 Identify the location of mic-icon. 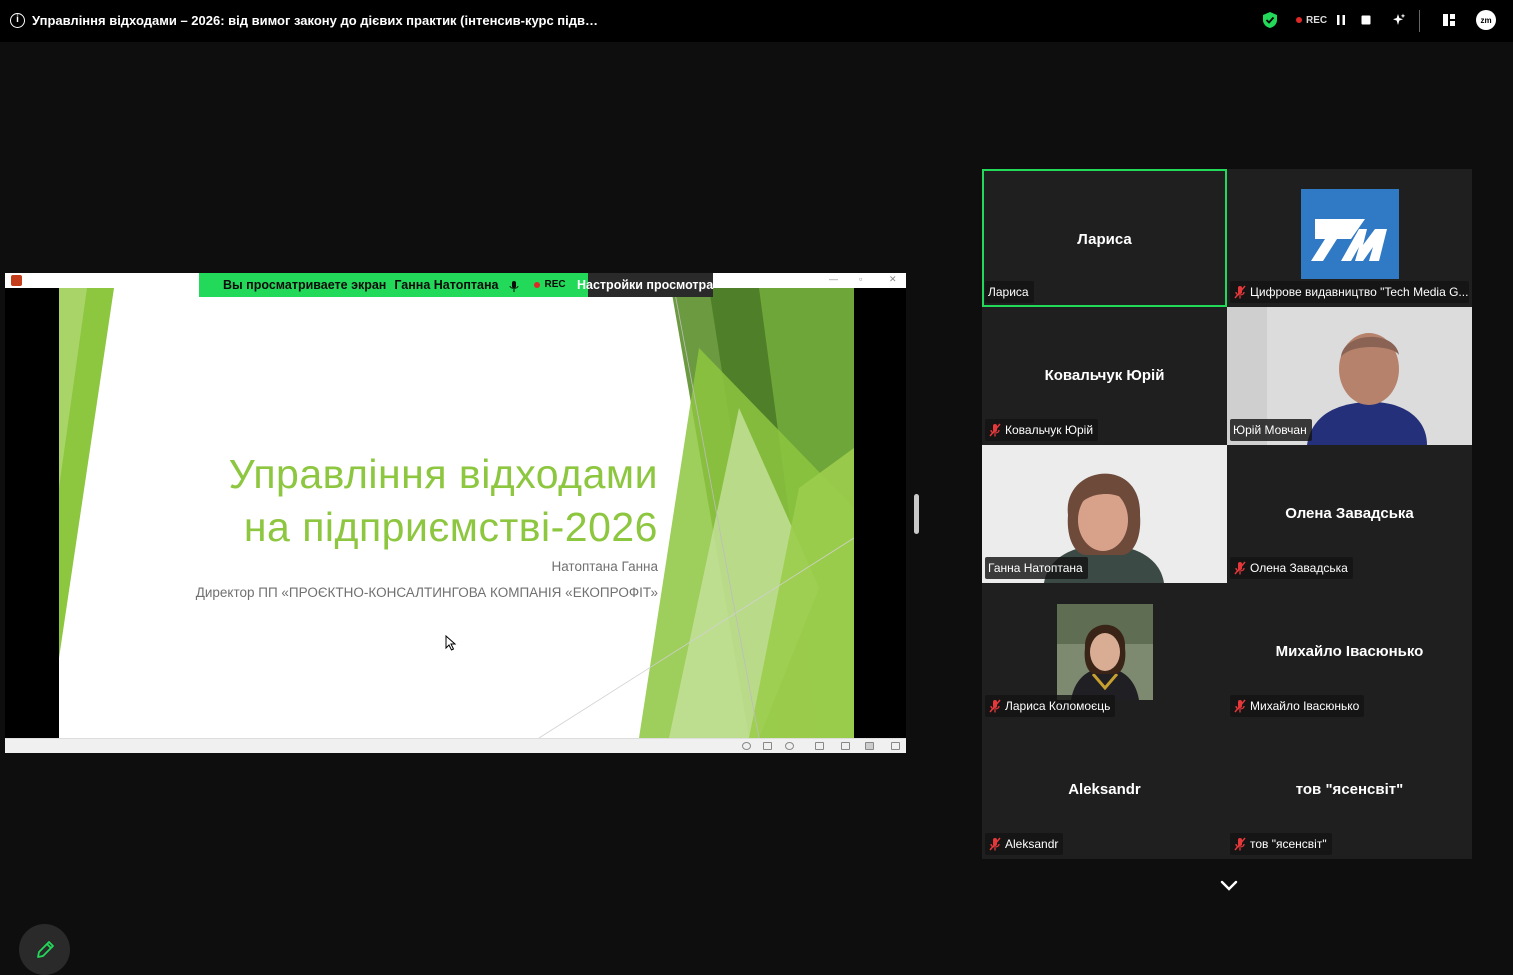
(514, 286).